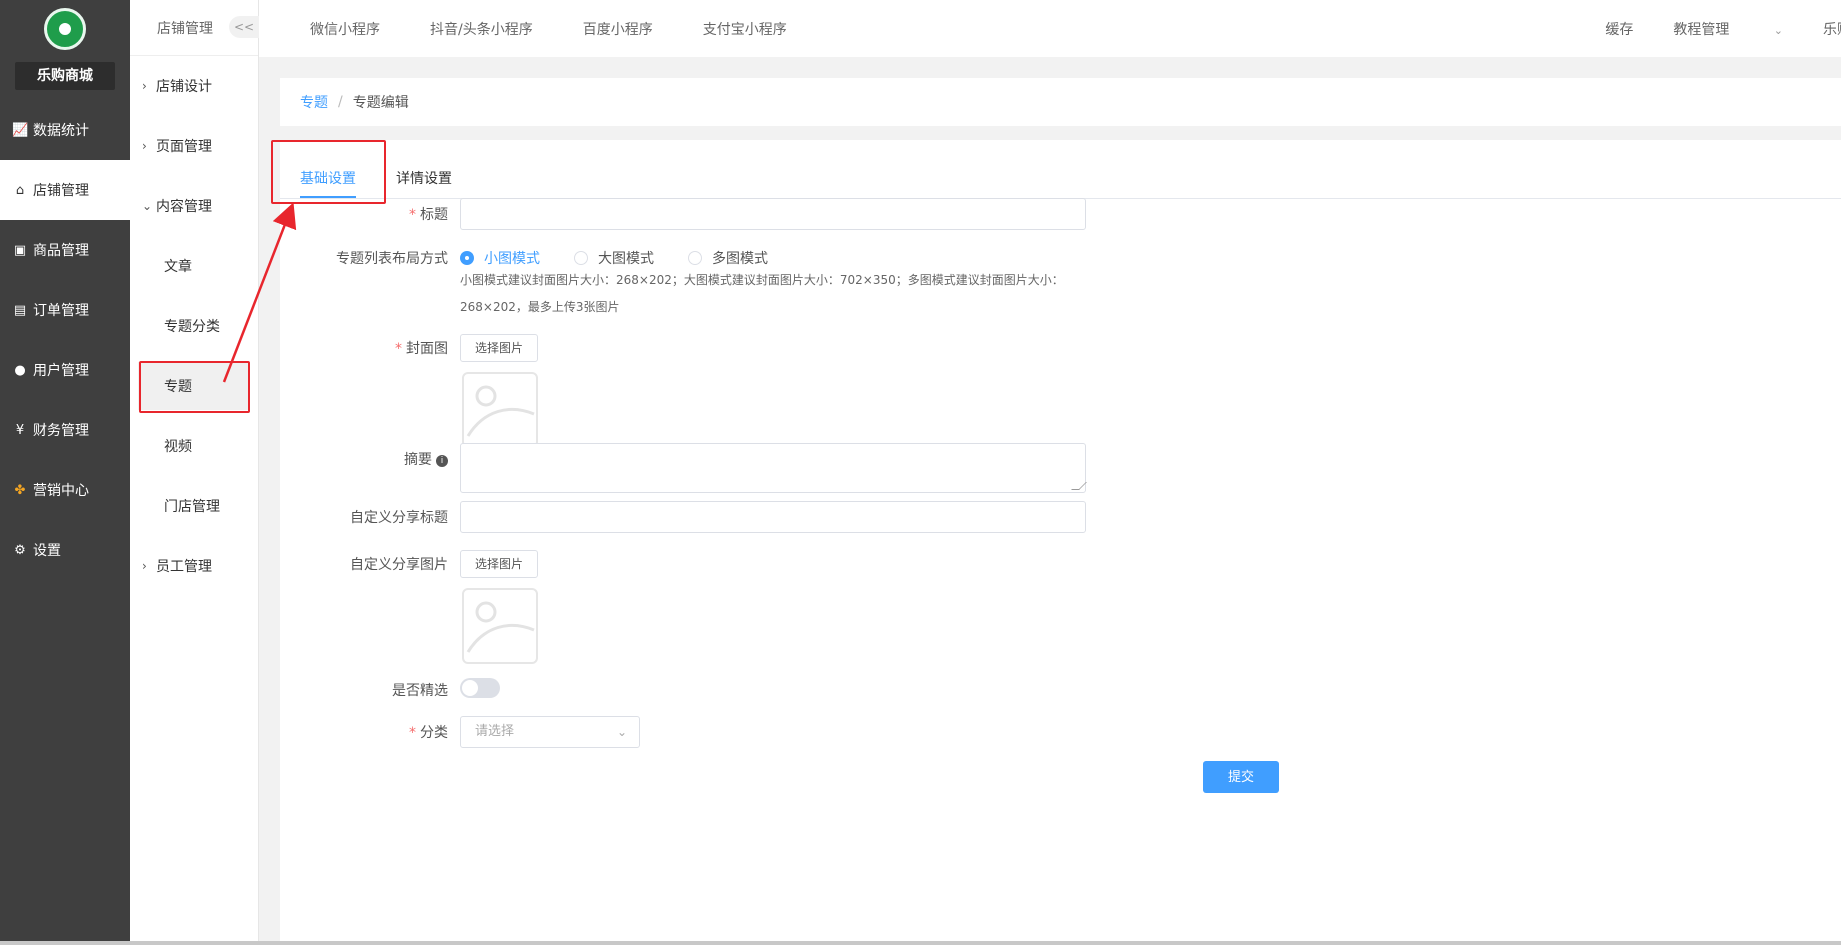  I want to click on sidebar-item-orders: ▤ 订单管理, so click(65, 310).